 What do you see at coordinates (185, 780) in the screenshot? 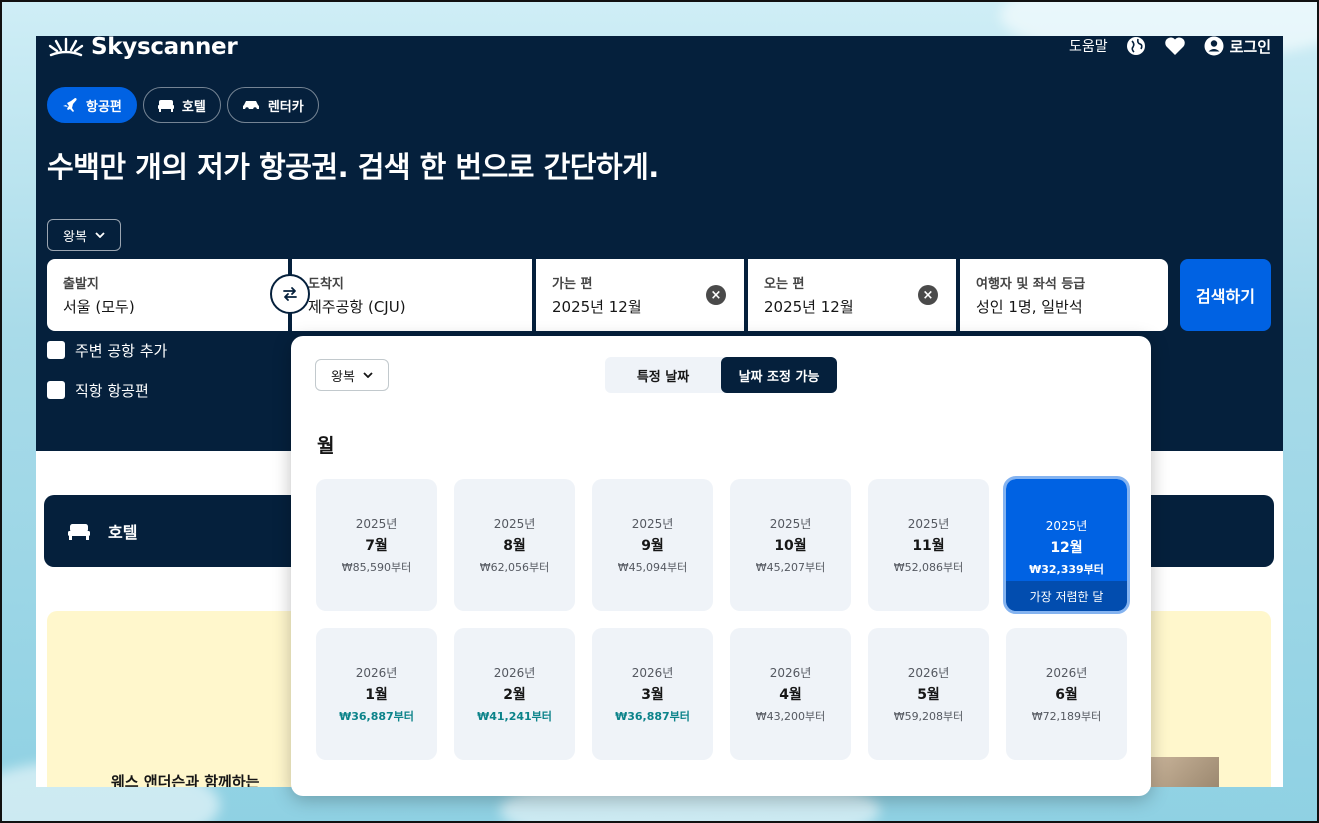
I see `promo-text: 웨스 앤더슨과 함께하는` at bounding box center [185, 780].